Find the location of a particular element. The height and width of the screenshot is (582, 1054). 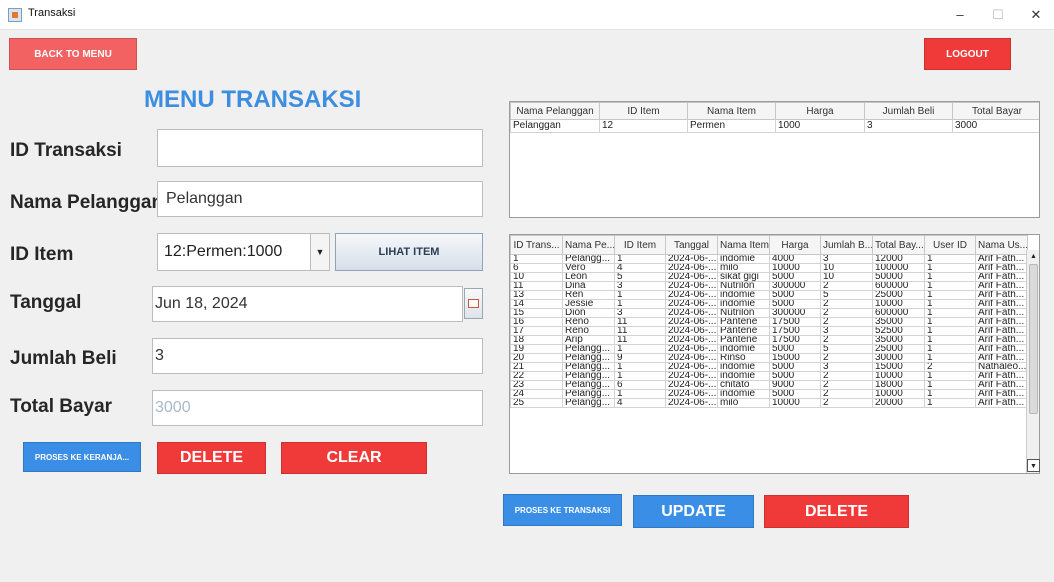

table-cell: Jessie is located at coordinates (588, 304).